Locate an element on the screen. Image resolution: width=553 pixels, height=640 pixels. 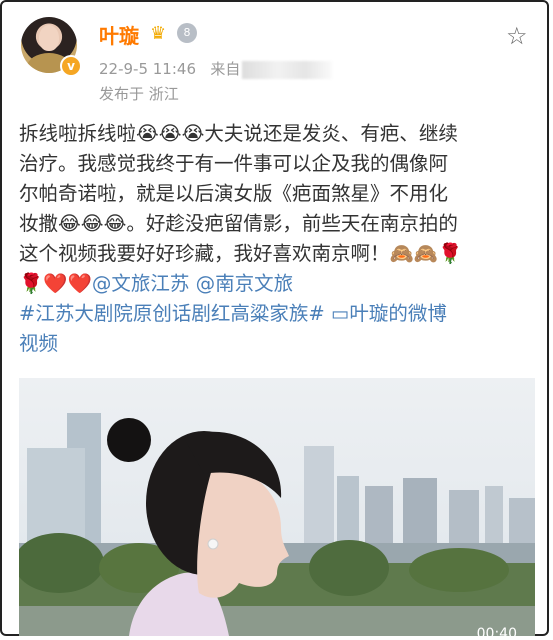
topic-link: #江苏大剧院原创话剧红高粱家族# is located at coordinates (172, 313).